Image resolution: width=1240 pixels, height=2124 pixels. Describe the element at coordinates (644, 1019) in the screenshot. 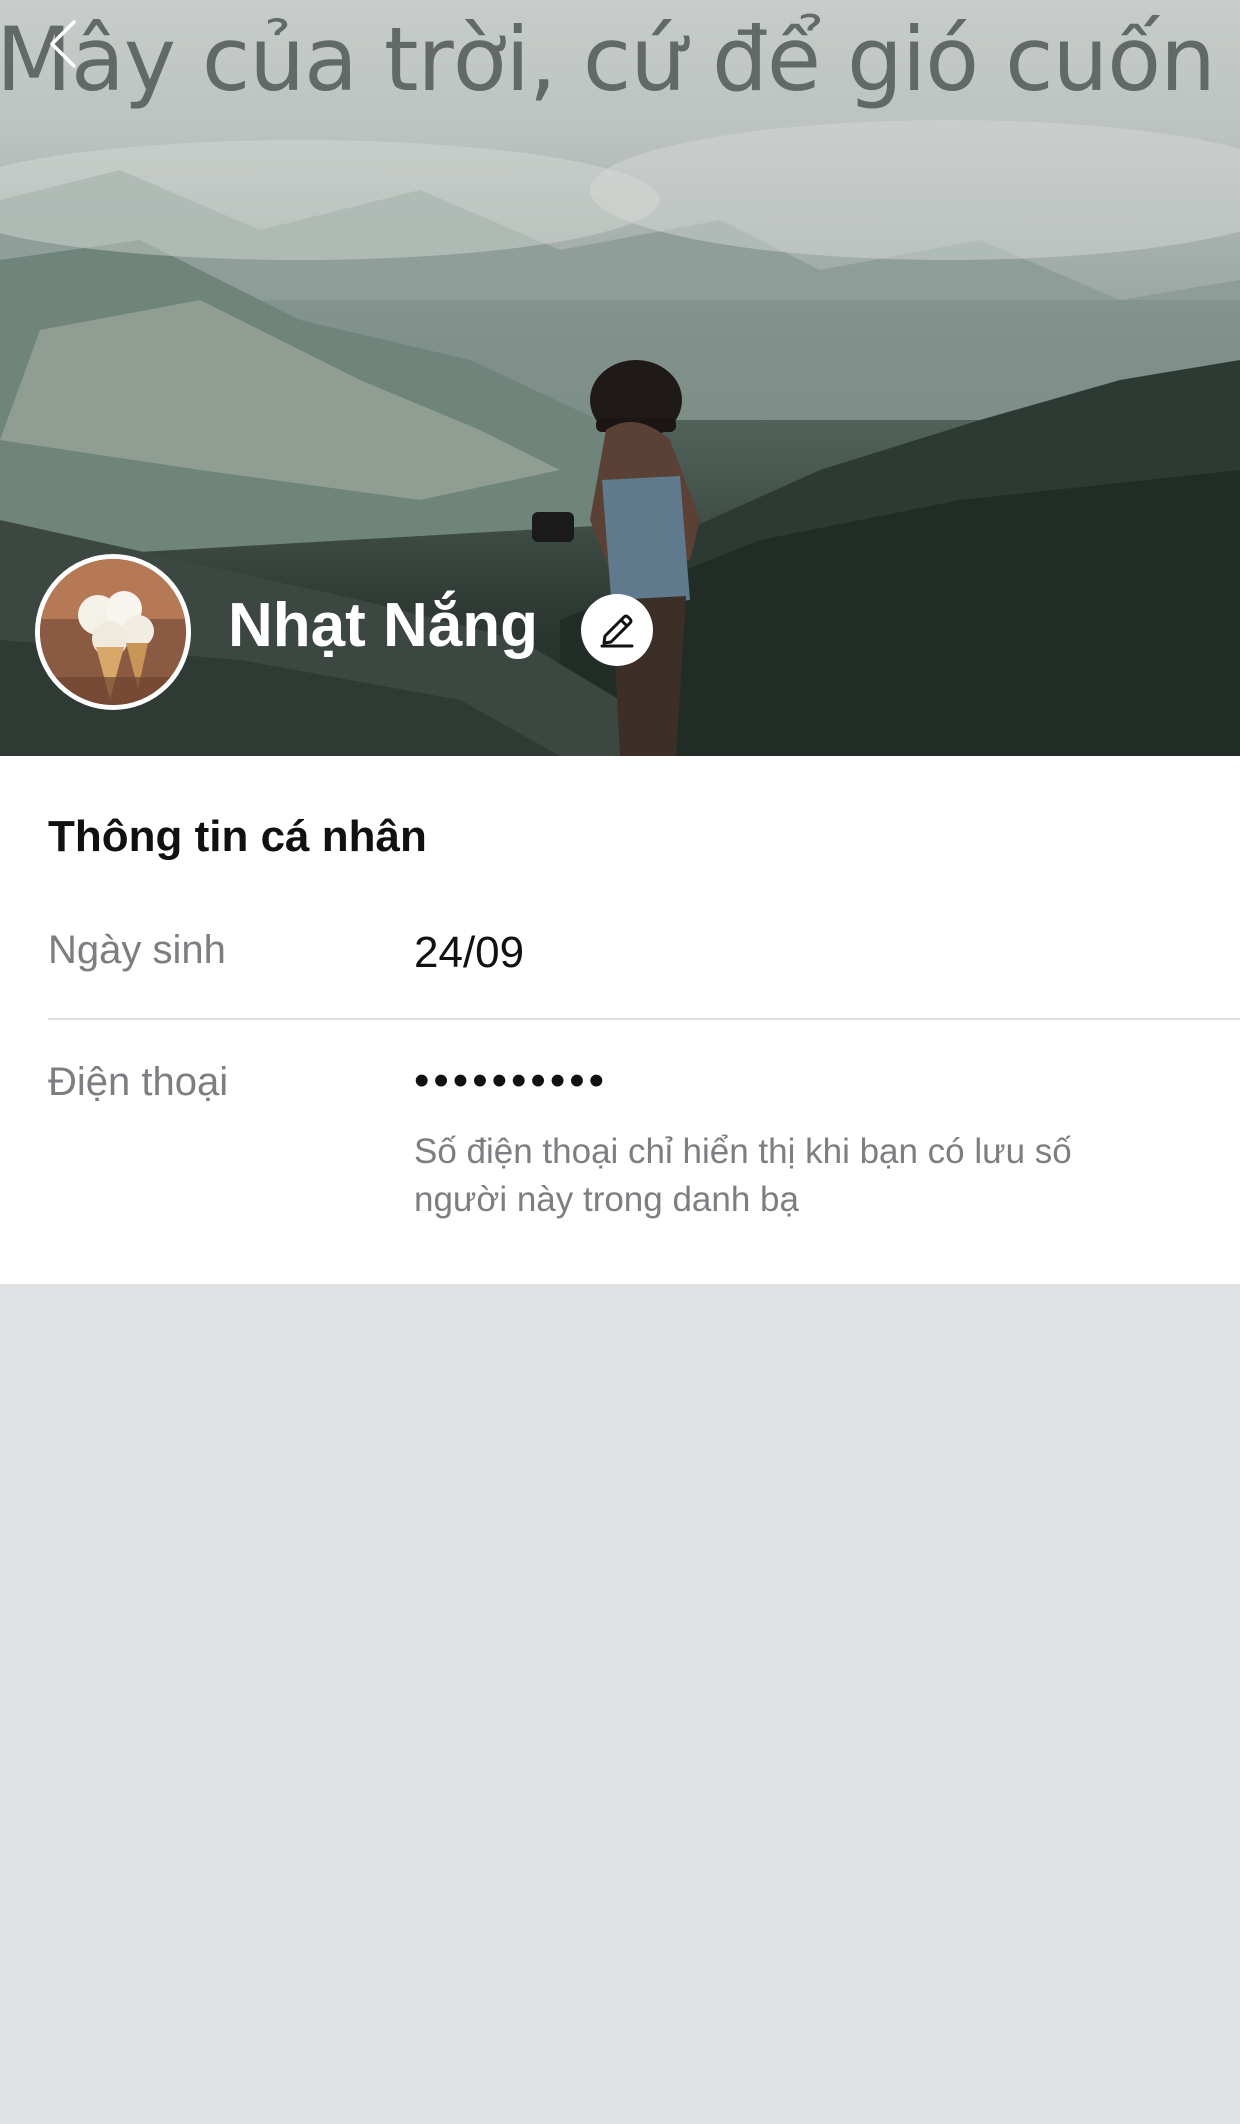

I see `divider` at that location.